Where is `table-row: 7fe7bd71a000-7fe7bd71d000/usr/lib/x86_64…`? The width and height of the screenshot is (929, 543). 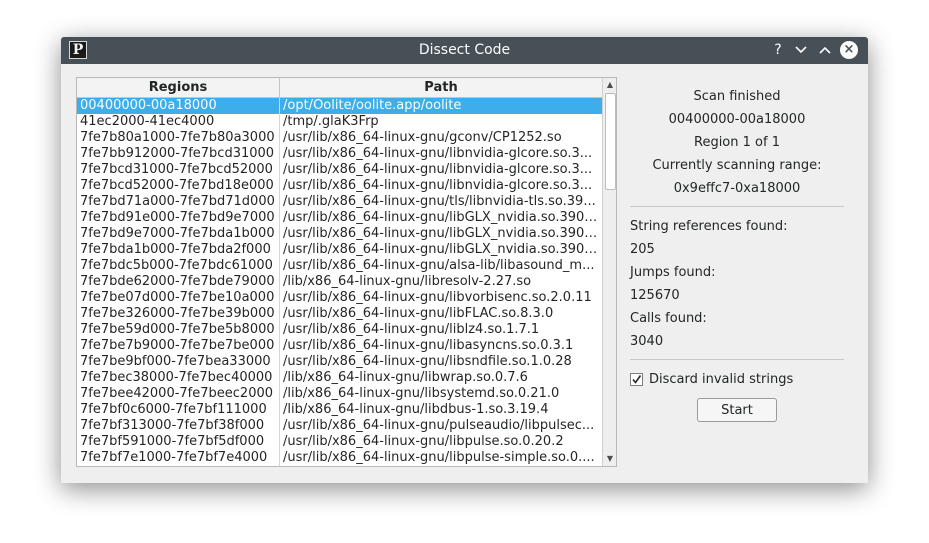 table-row: 7fe7bd71a000-7fe7bd71d000/usr/lib/x86_64… is located at coordinates (339, 202).